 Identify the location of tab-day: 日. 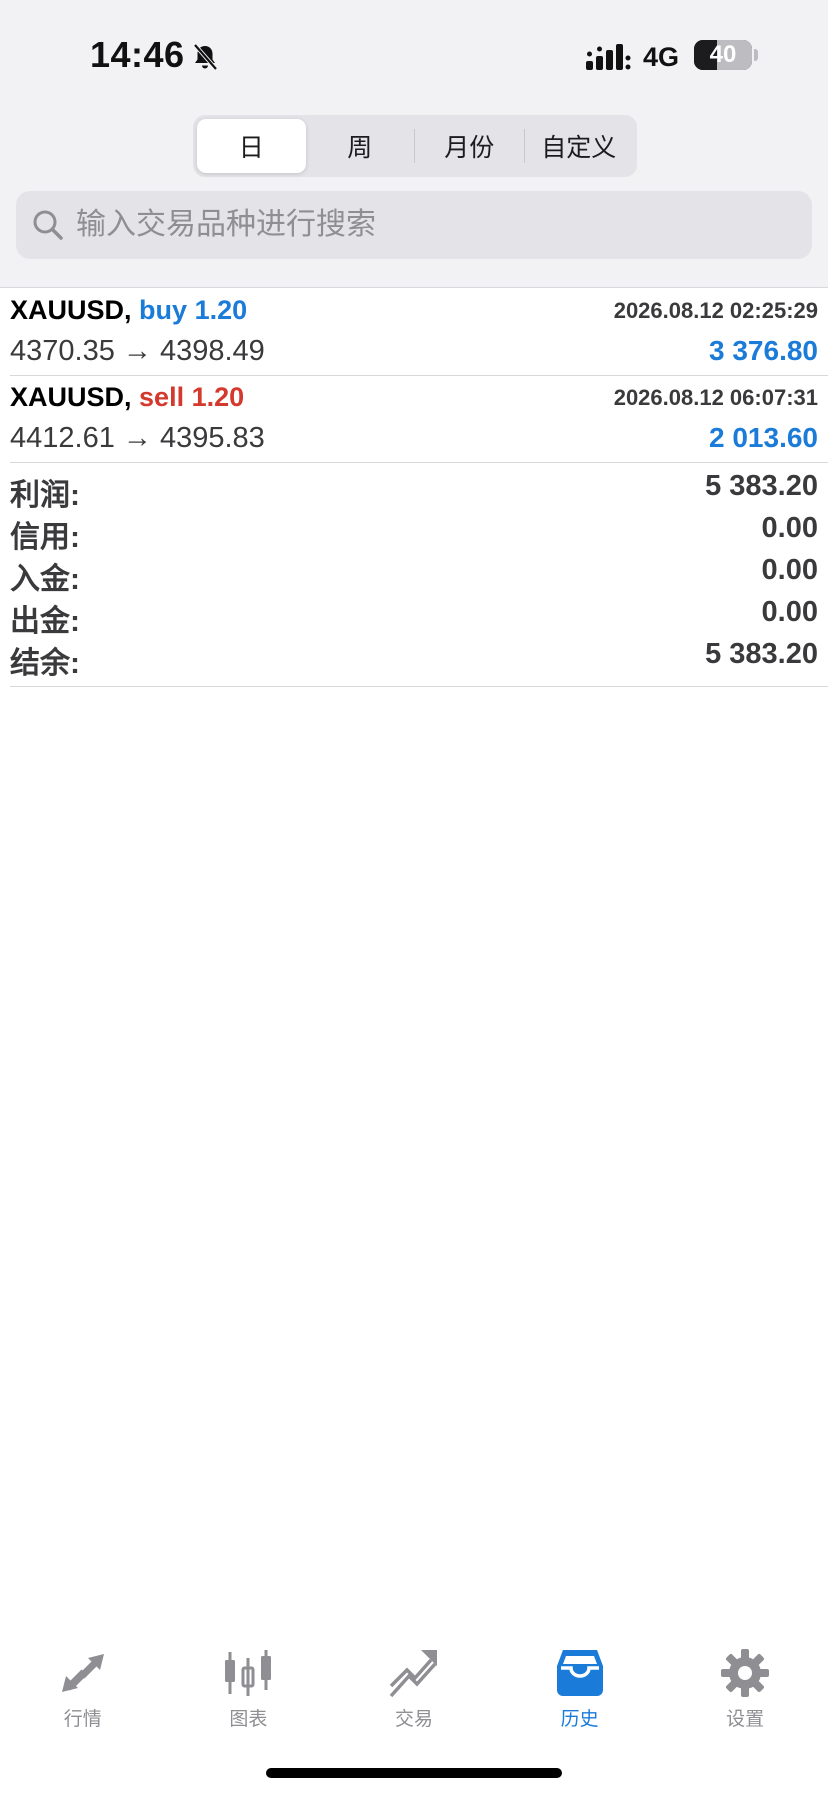
(251, 146).